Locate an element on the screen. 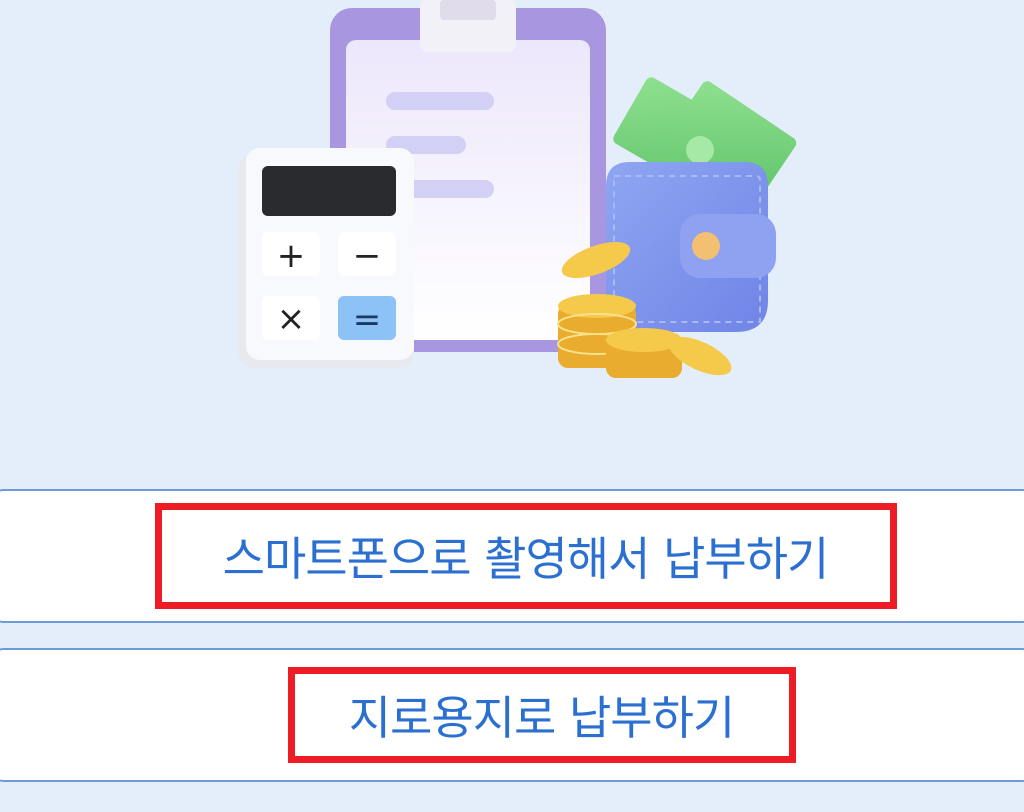  pay-with-smartphone-photo-label: 스마트폰으로 촬영해서 납부하기 is located at coordinates (525, 556).